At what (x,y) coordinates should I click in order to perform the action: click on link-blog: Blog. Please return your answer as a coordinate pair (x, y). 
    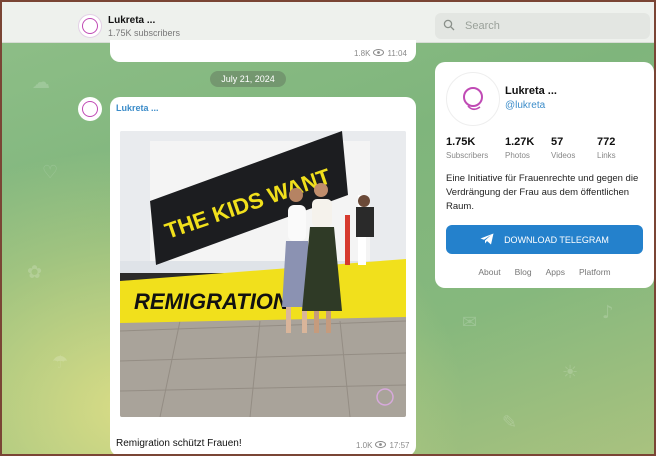
    Looking at the image, I should click on (523, 272).